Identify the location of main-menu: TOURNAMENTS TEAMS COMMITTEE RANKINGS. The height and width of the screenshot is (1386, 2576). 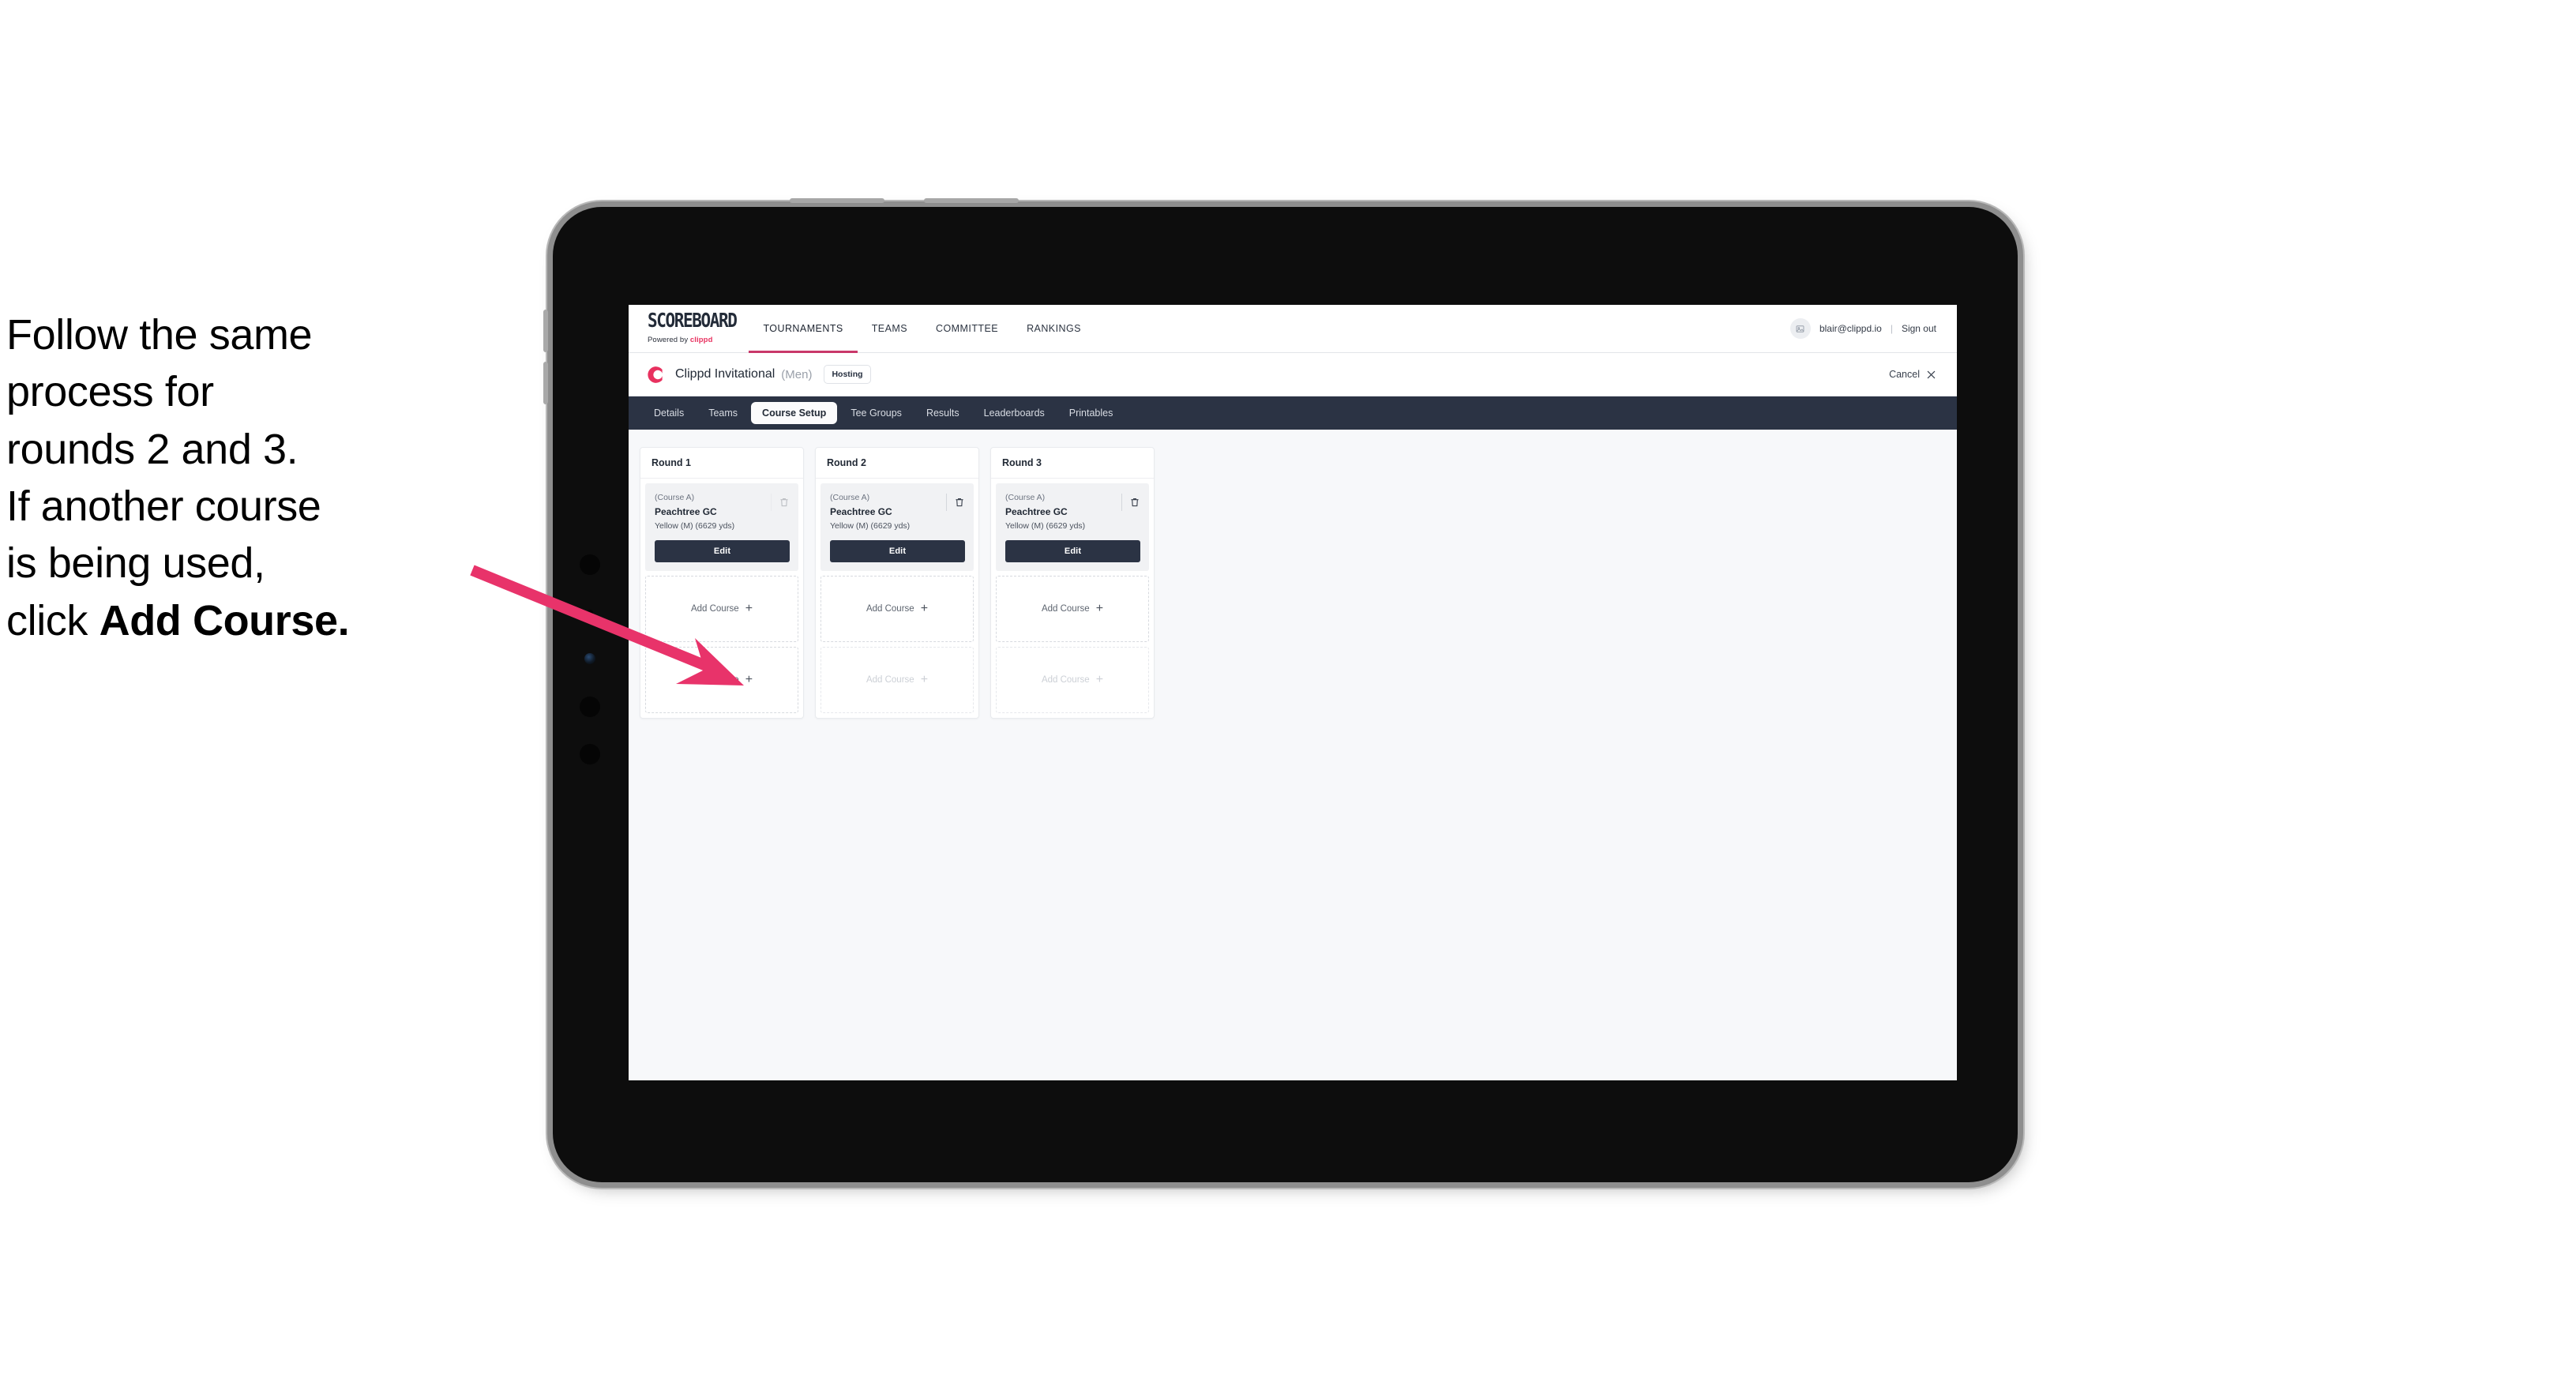
(922, 329).